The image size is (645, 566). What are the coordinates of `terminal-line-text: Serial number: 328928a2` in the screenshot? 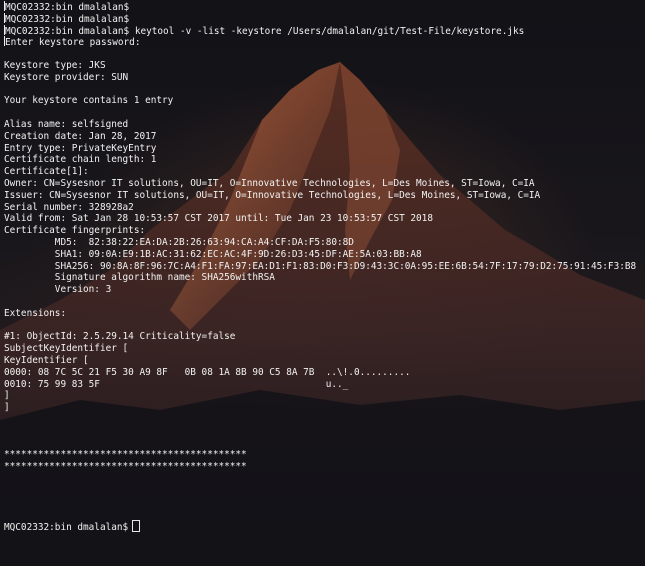 It's located at (69, 207).